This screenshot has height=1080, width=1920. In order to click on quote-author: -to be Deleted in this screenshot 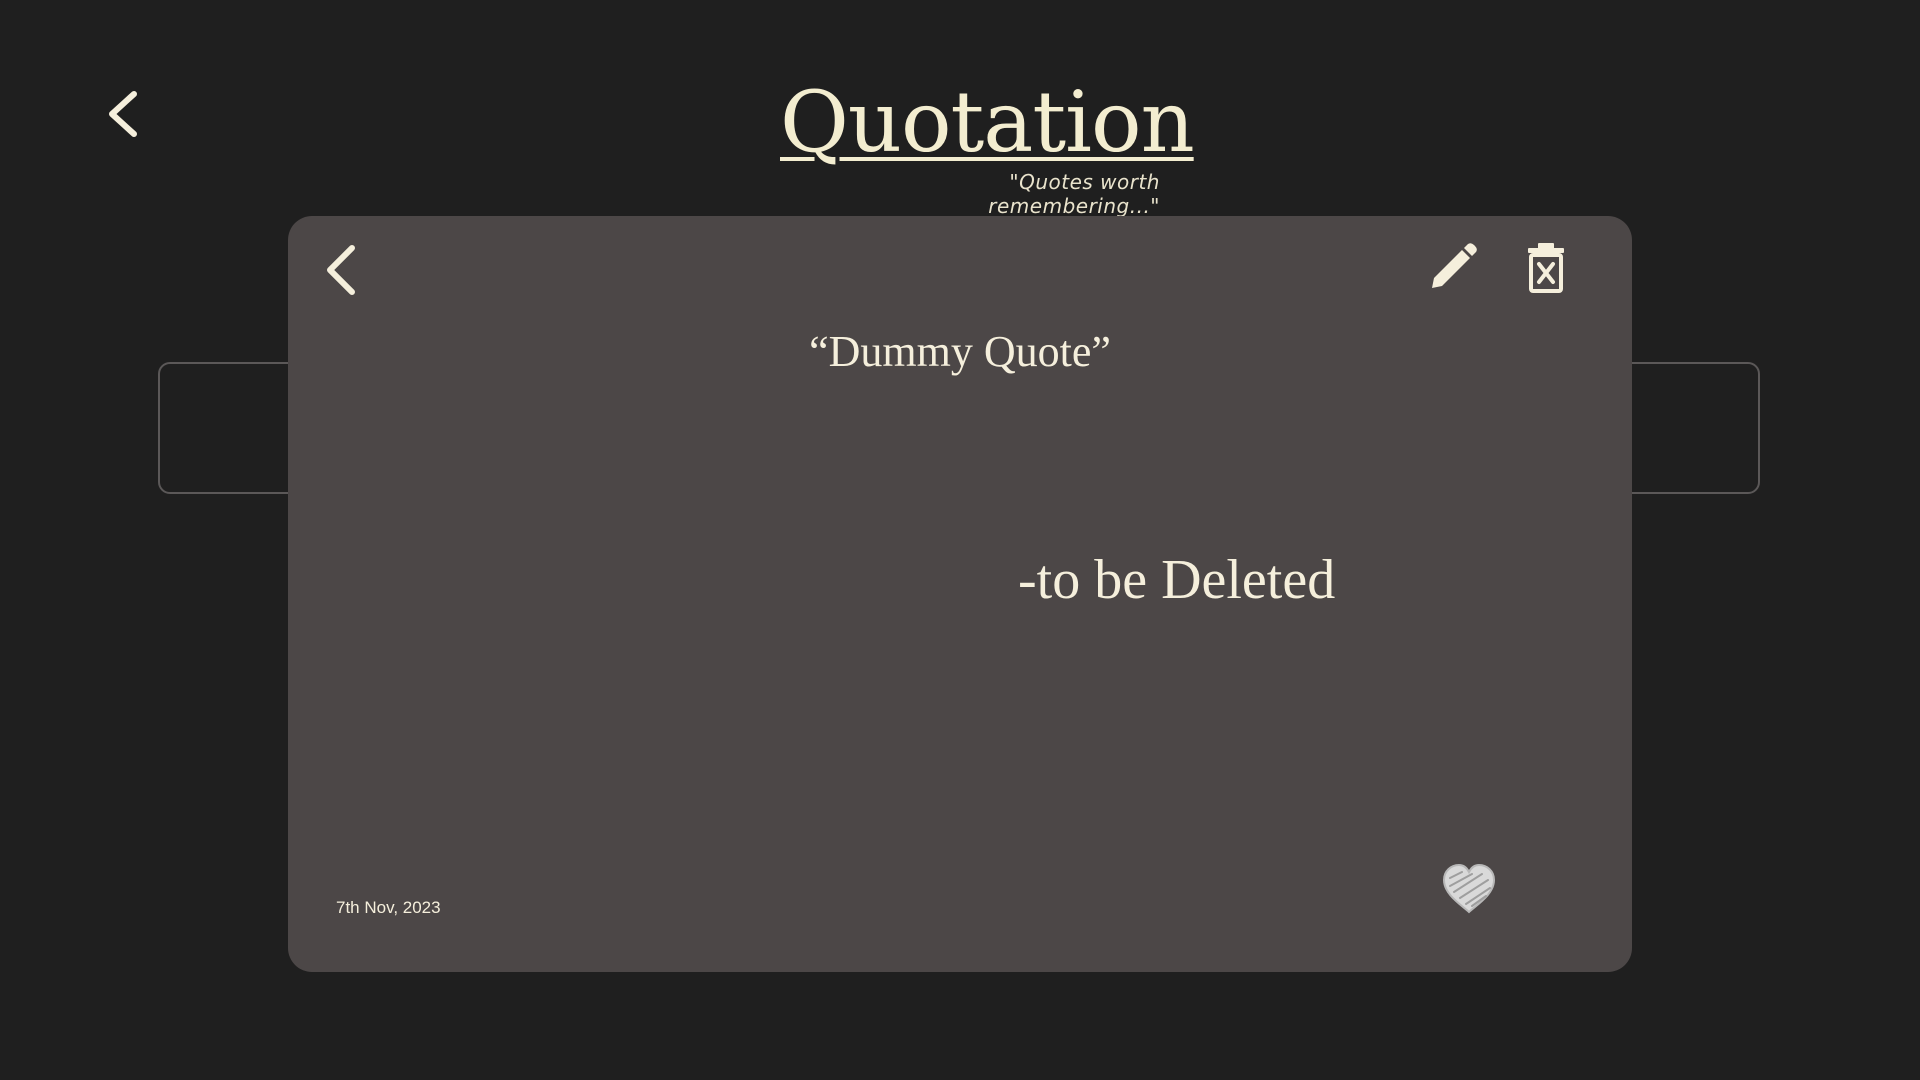, I will do `click(1177, 580)`.